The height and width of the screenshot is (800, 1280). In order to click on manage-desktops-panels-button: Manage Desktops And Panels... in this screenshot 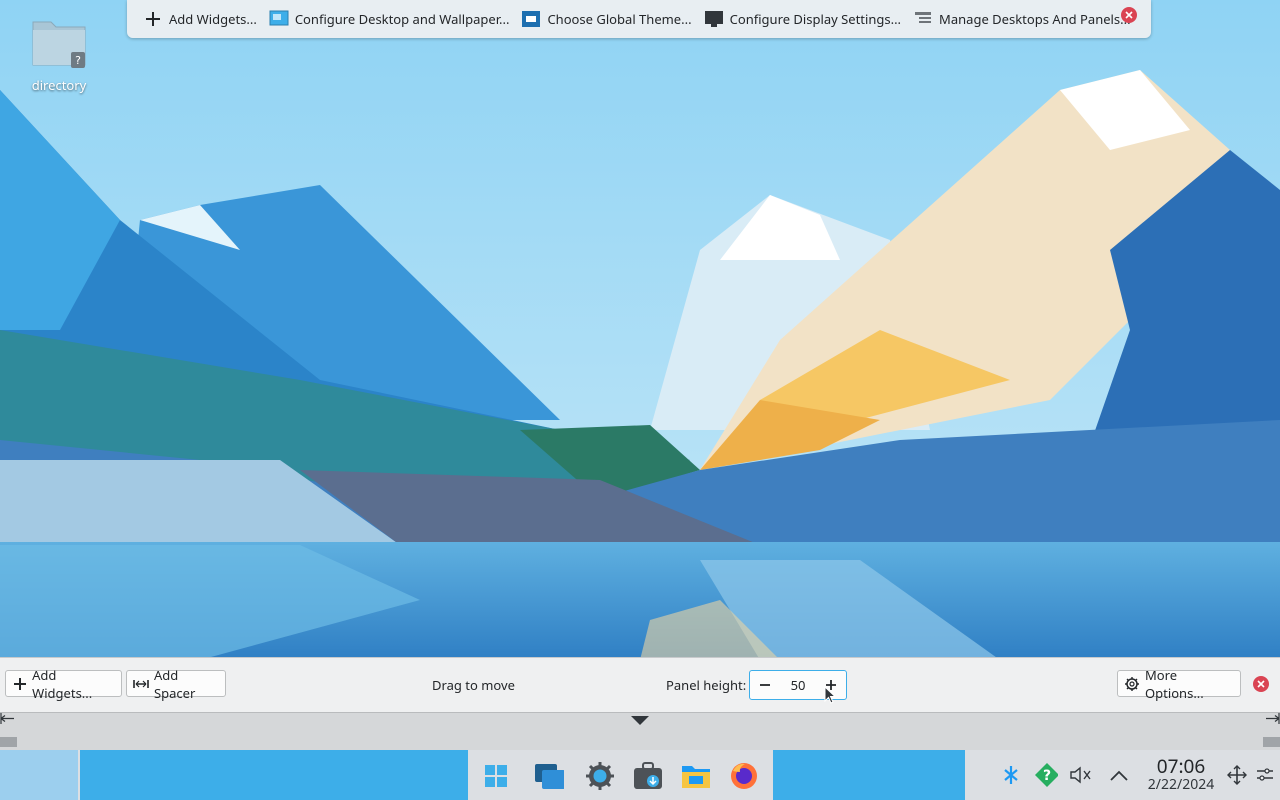, I will do `click(1022, 19)`.